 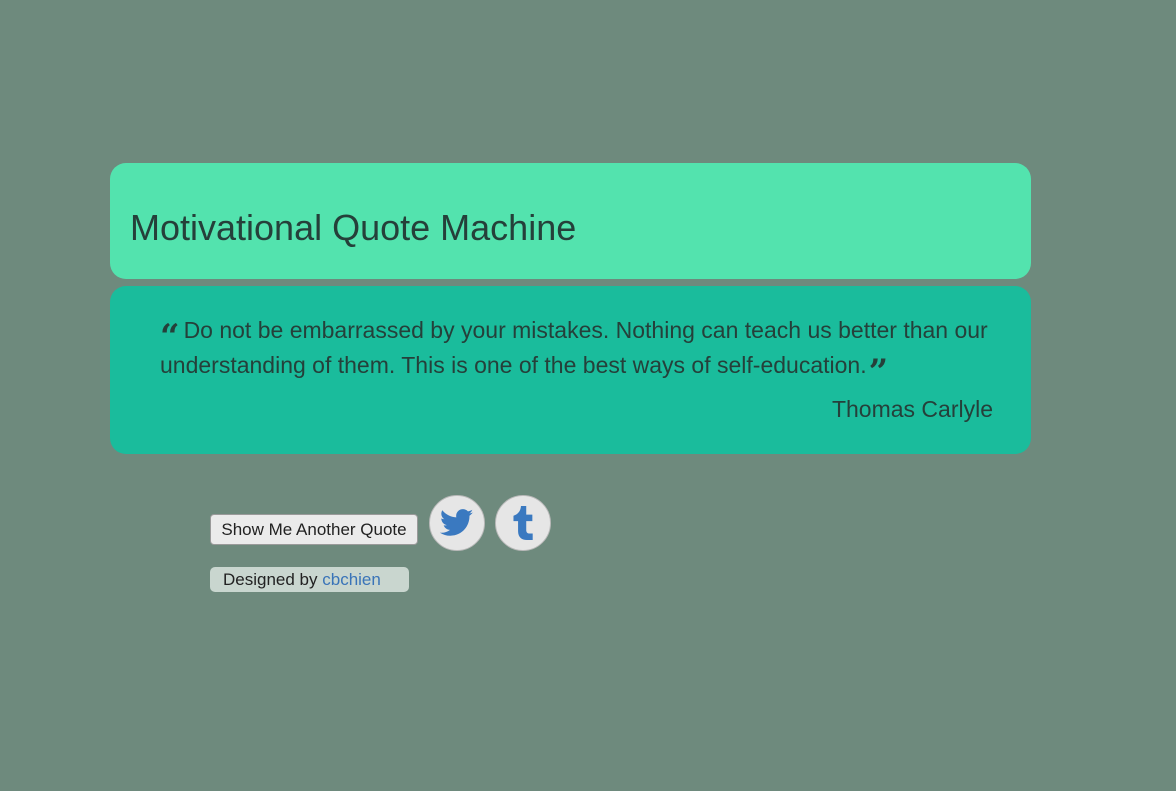 I want to click on tweet-button, so click(x=457, y=523).